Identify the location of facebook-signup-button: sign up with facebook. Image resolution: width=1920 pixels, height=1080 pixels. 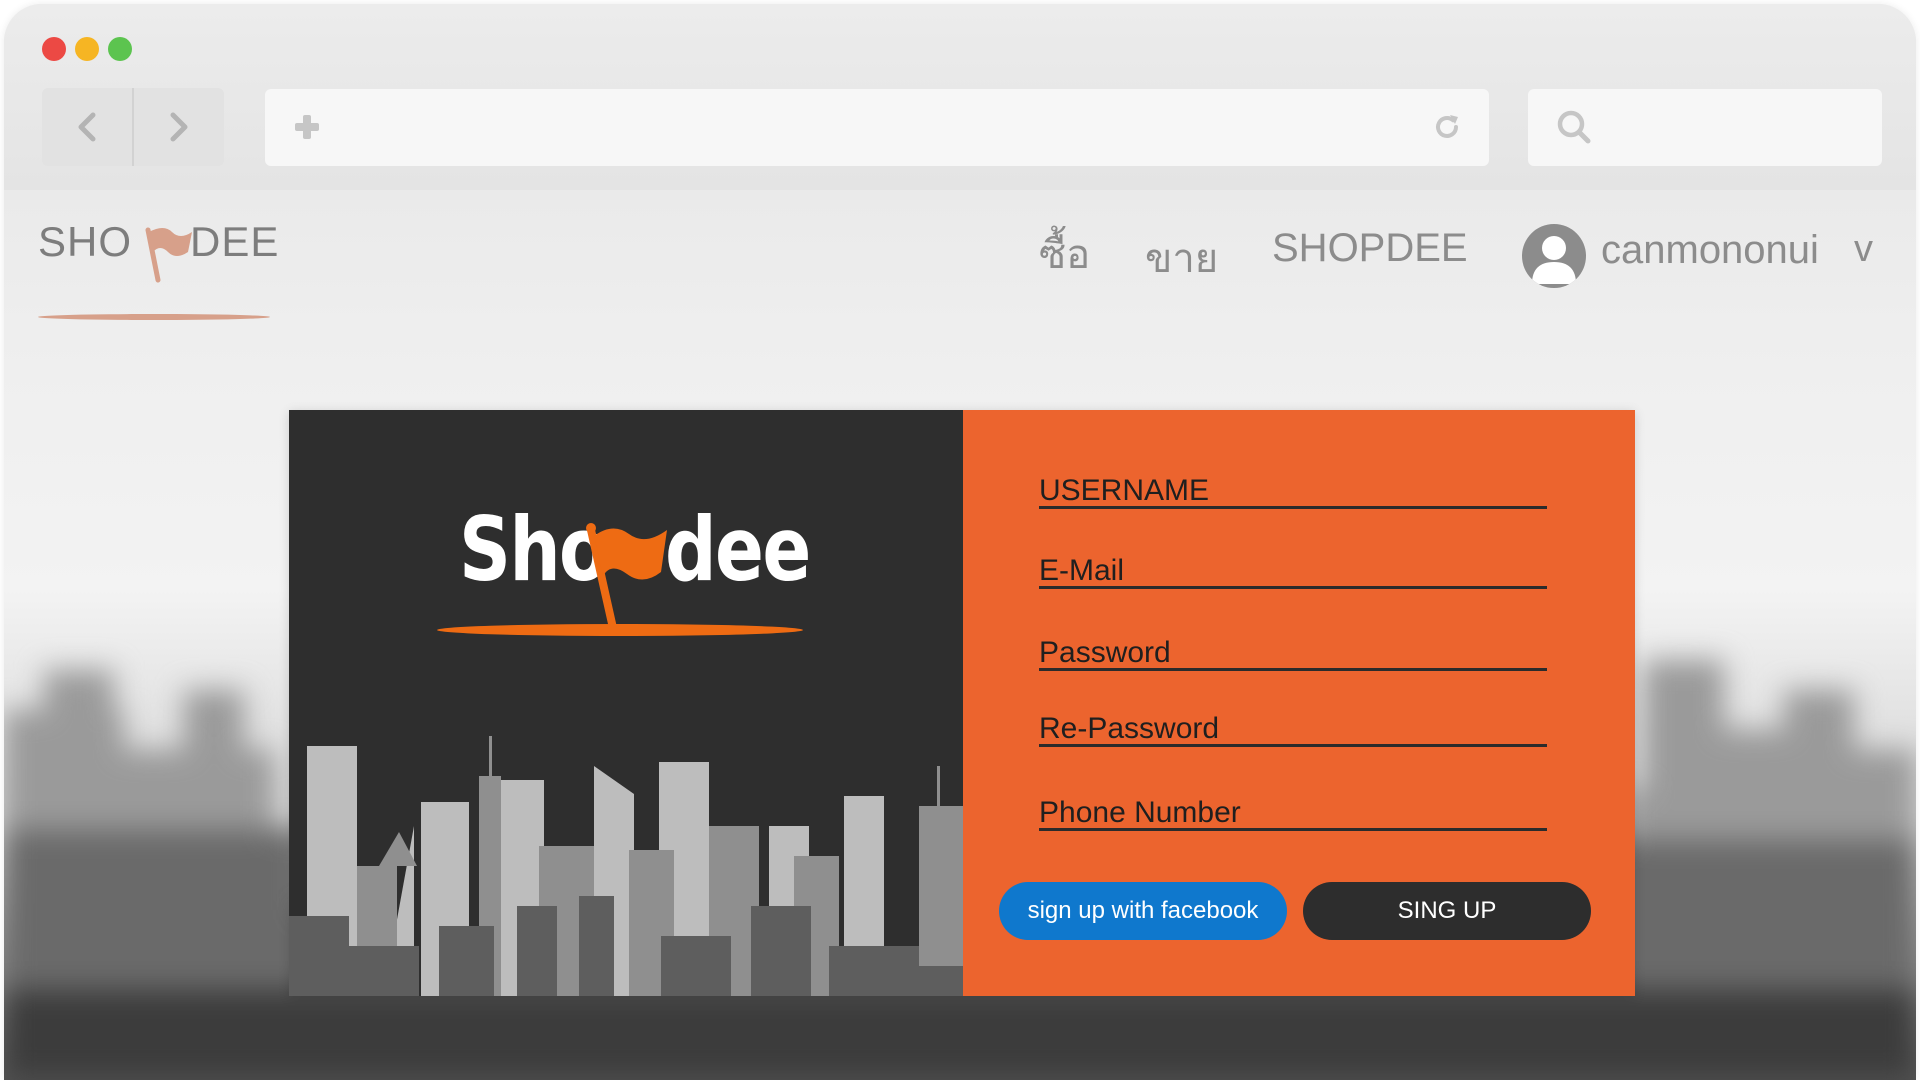
(1143, 911).